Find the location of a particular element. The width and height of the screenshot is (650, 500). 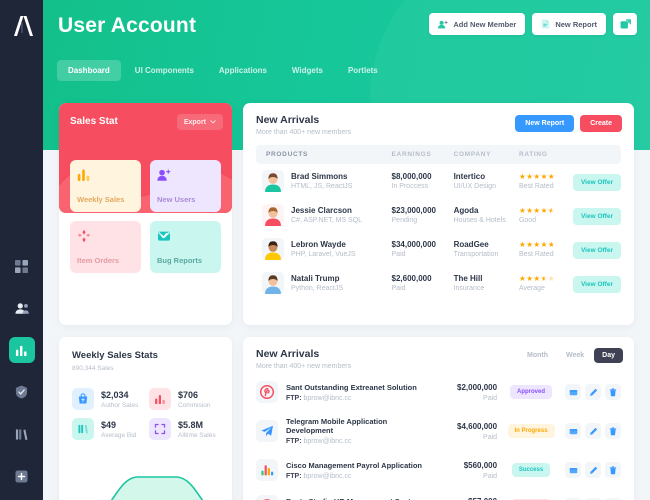

metric-average-bid-label: Average Bid is located at coordinates (119, 435).